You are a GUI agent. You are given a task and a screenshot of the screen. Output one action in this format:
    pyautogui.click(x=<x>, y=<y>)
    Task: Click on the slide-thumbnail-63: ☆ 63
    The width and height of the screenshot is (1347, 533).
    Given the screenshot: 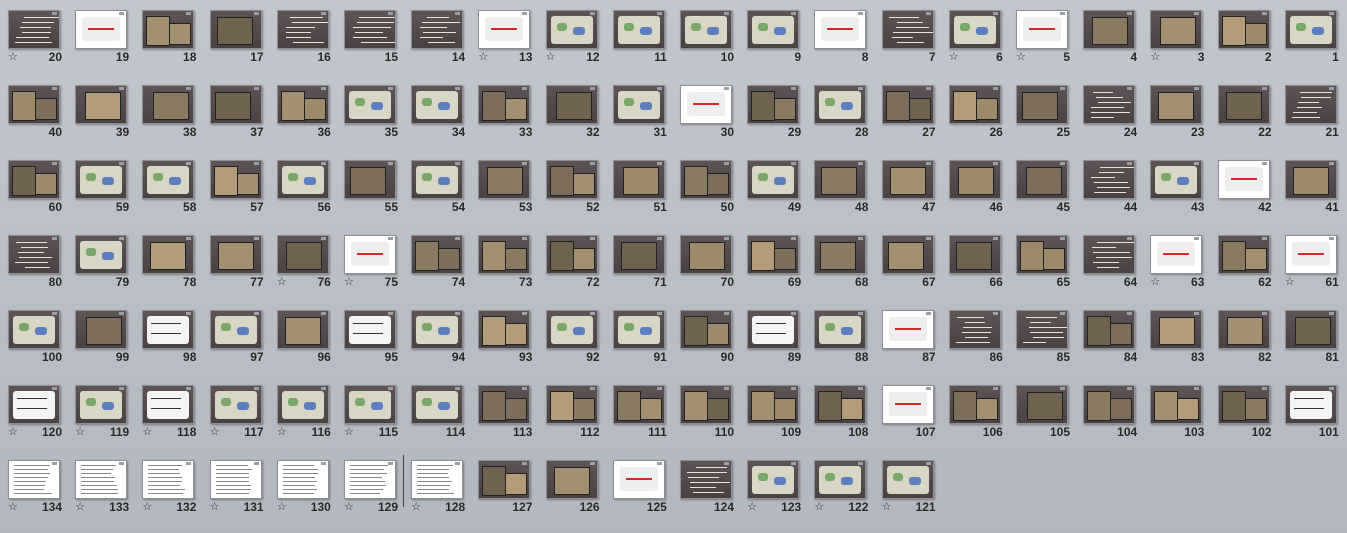 What is the action you would take?
    pyautogui.click(x=1183, y=262)
    